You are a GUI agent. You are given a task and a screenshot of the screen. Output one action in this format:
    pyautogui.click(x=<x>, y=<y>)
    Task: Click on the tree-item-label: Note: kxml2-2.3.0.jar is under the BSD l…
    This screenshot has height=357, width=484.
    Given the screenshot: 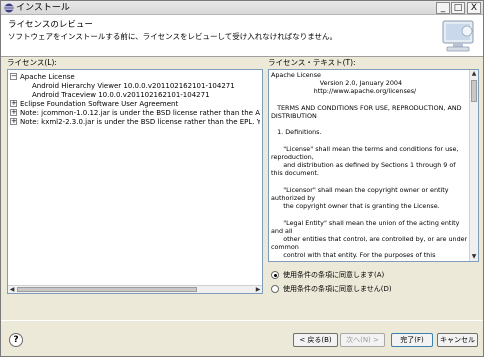 What is the action you would take?
    pyautogui.click(x=140, y=122)
    